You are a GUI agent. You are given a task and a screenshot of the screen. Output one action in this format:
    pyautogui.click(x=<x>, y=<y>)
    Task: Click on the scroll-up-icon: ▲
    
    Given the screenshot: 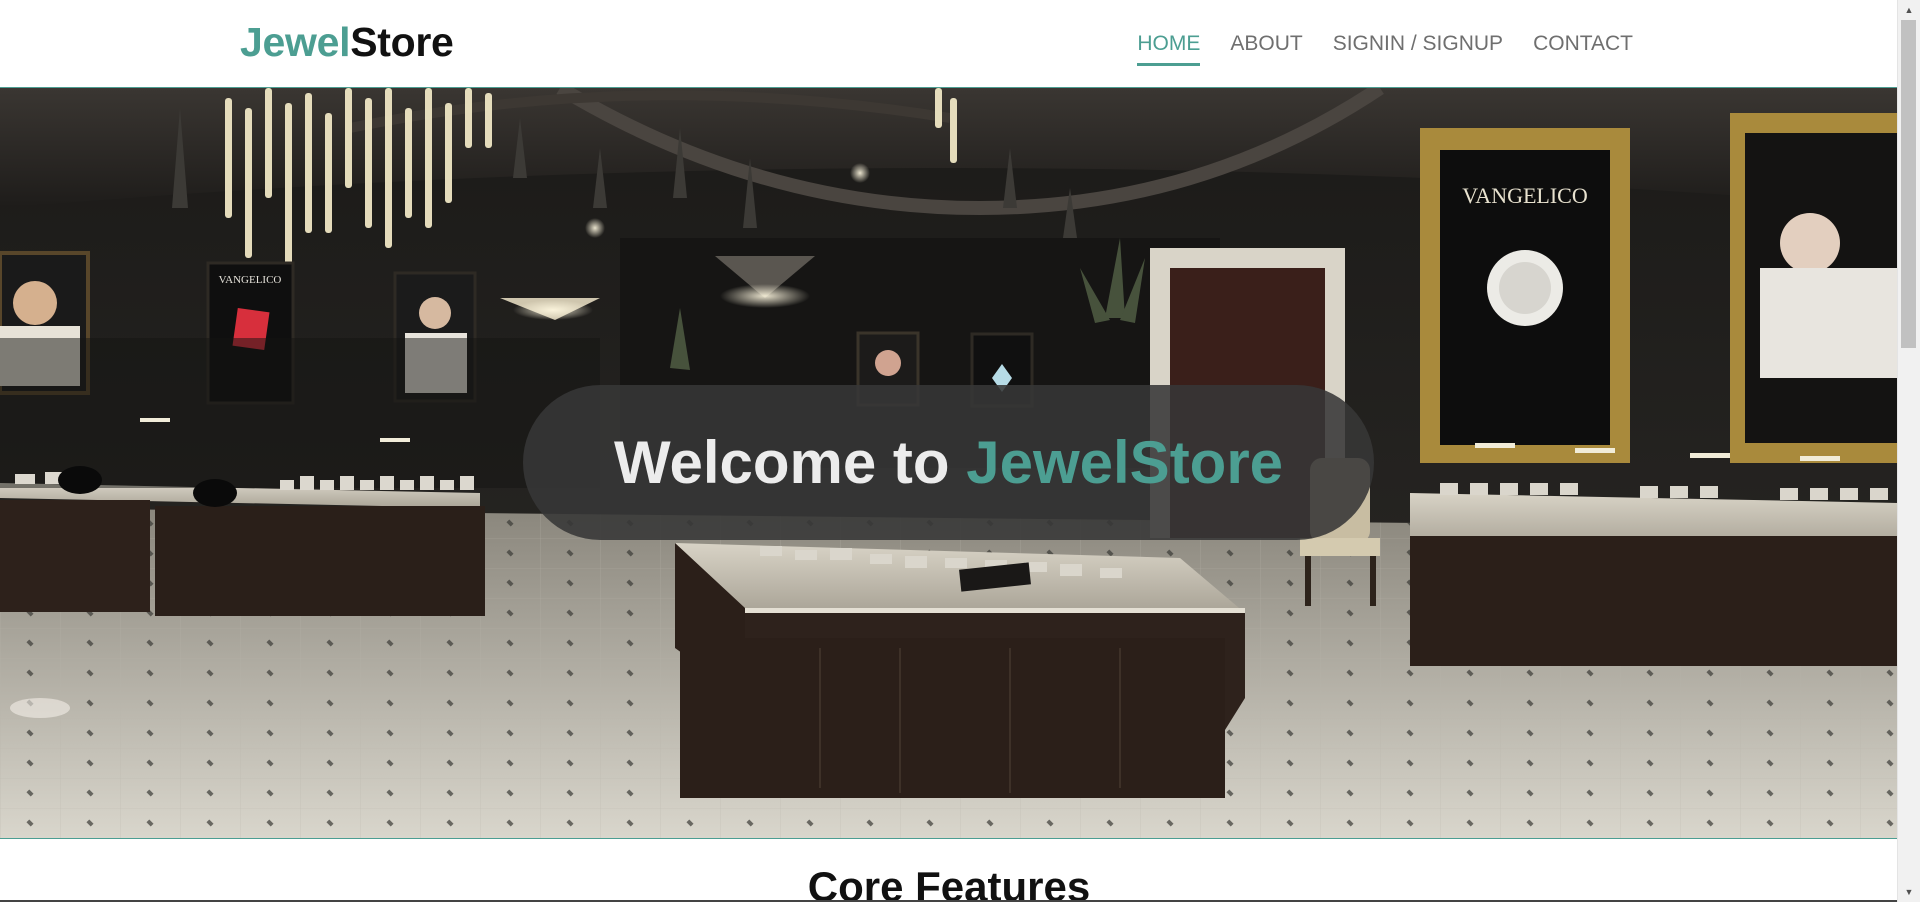 What is the action you would take?
    pyautogui.click(x=1909, y=10)
    